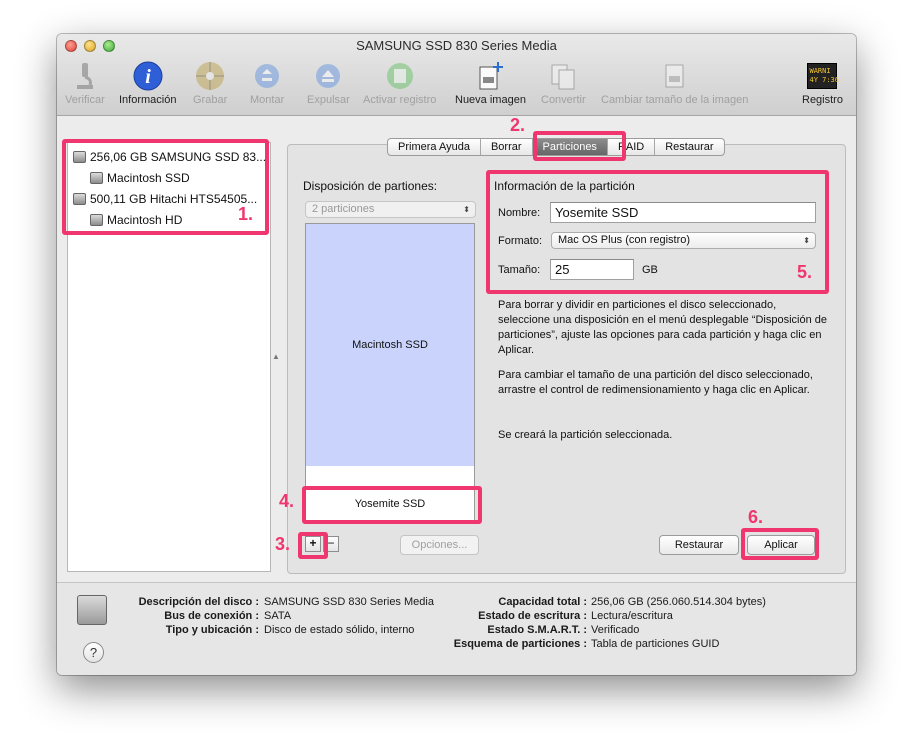 Image resolution: width=913 pixels, height=755 pixels. I want to click on tab-erase: Borrar, so click(507, 147).